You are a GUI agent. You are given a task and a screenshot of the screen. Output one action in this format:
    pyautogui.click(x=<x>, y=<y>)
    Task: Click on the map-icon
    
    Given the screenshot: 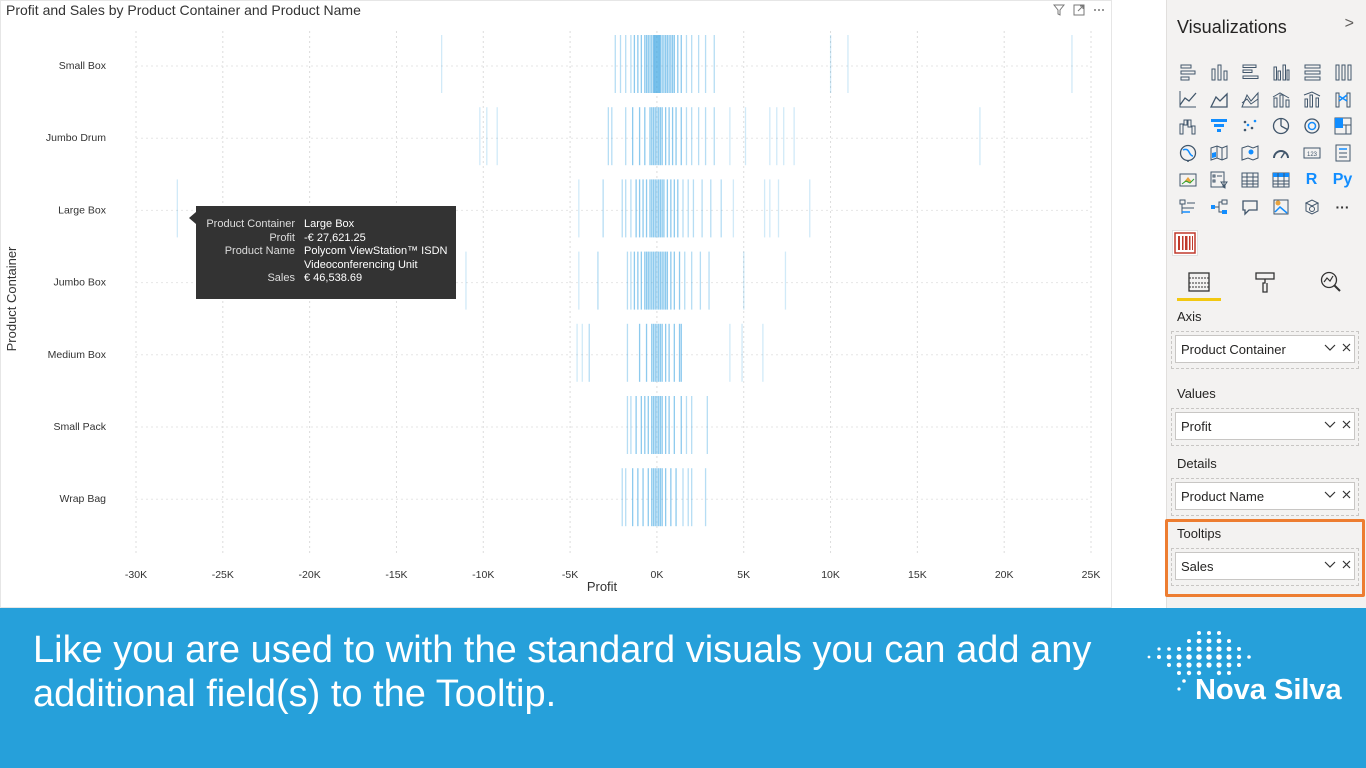 What is the action you would take?
    pyautogui.click(x=1187, y=152)
    